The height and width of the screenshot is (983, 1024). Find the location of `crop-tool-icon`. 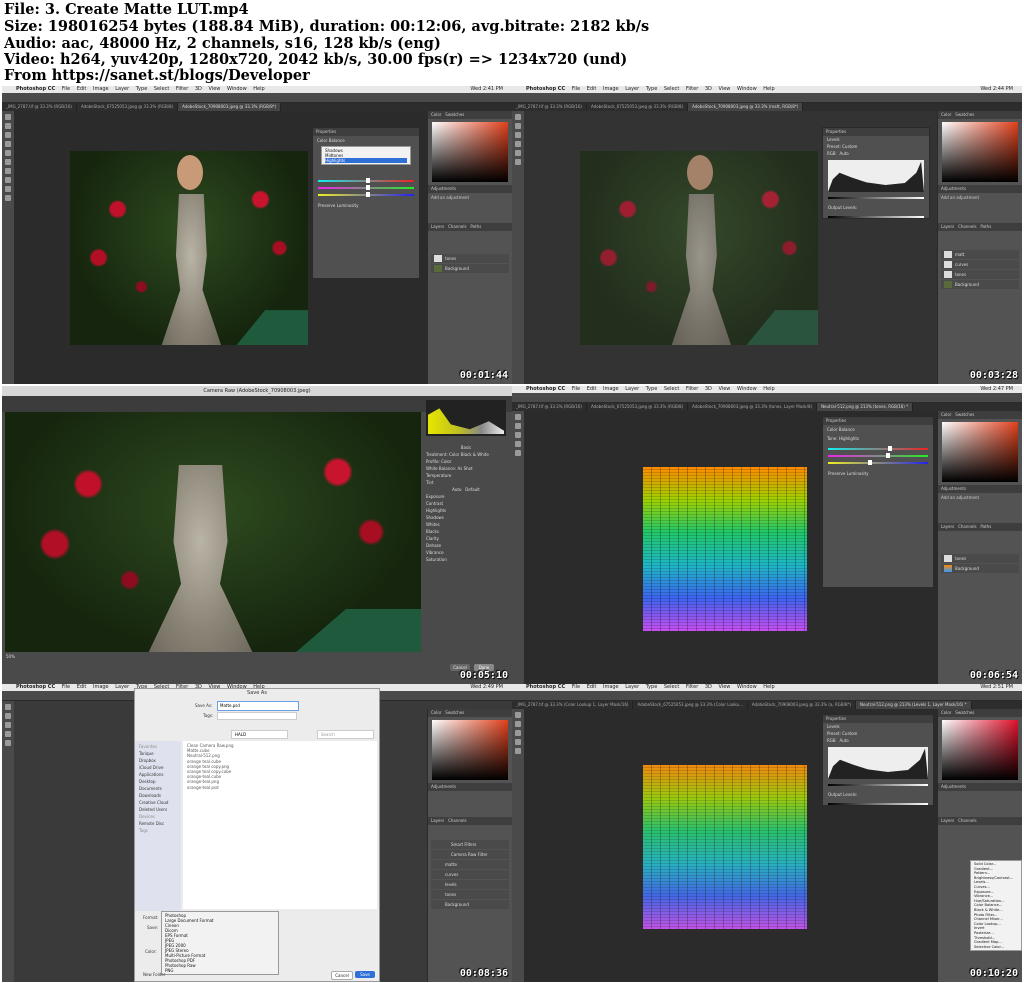

crop-tool-icon is located at coordinates (518, 144).